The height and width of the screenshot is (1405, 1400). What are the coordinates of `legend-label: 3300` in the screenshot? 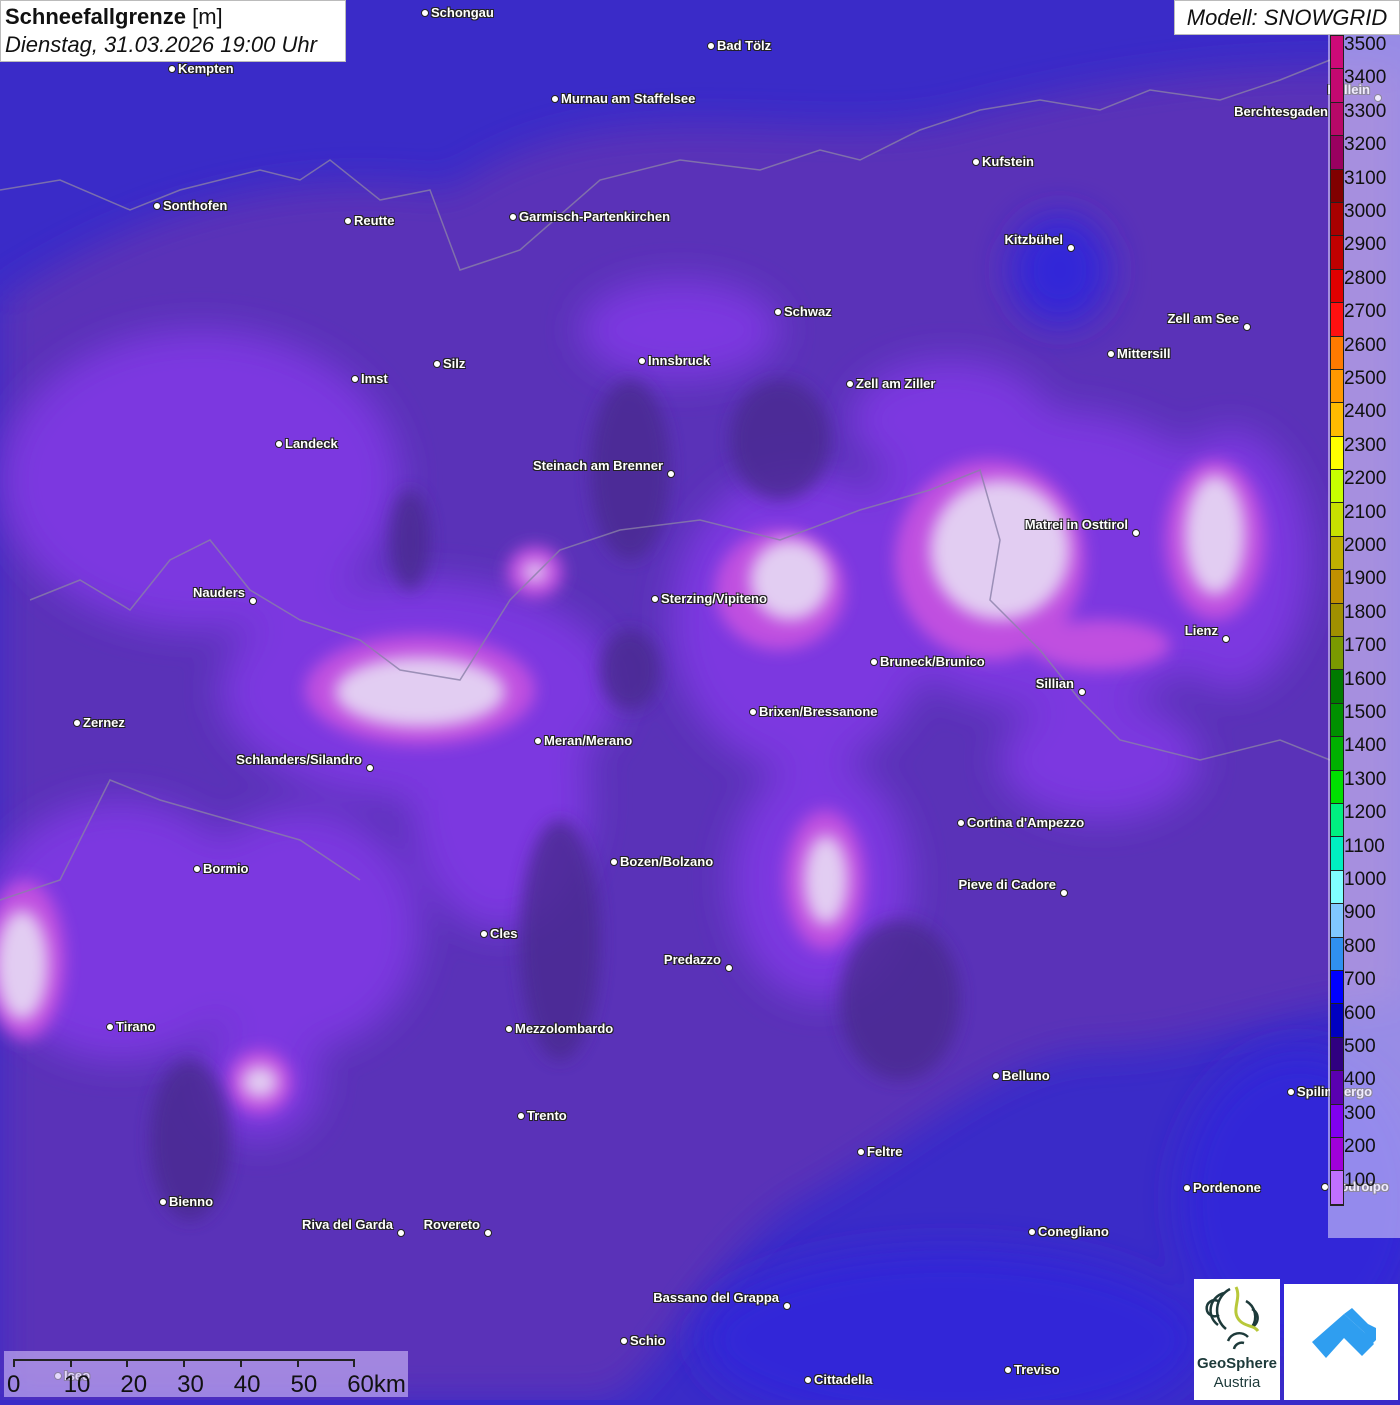 It's located at (1365, 111).